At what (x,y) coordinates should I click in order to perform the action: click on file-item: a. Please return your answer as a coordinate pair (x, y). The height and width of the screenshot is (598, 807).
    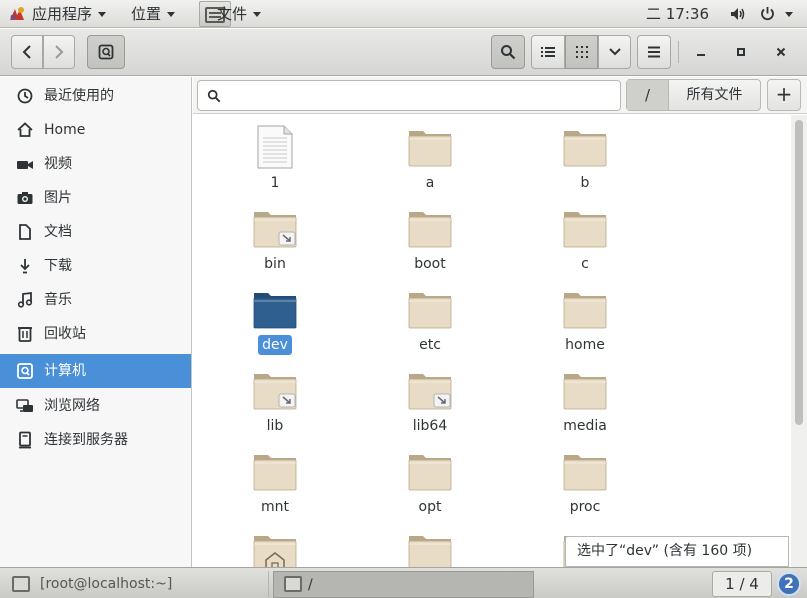
    Looking at the image, I should click on (430, 154).